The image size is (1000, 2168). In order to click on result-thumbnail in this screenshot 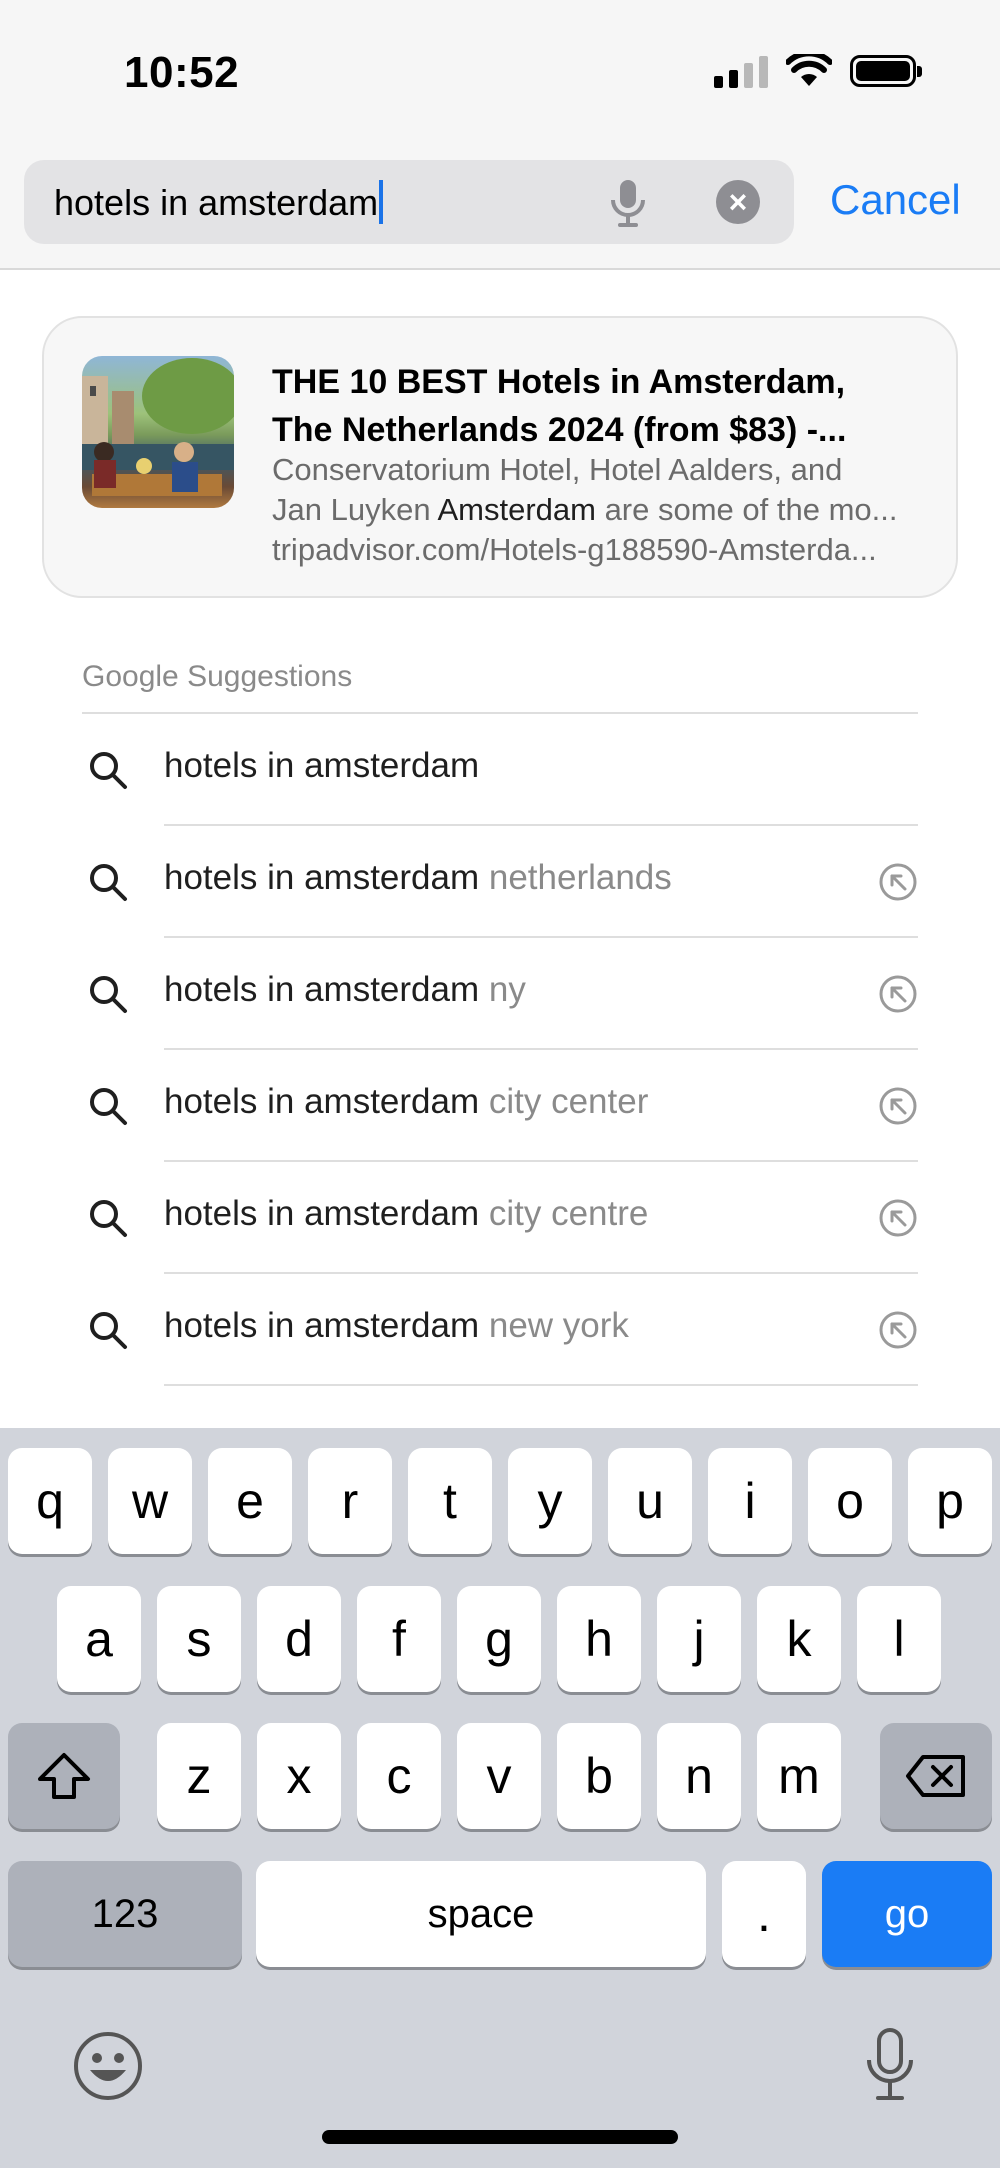, I will do `click(158, 432)`.